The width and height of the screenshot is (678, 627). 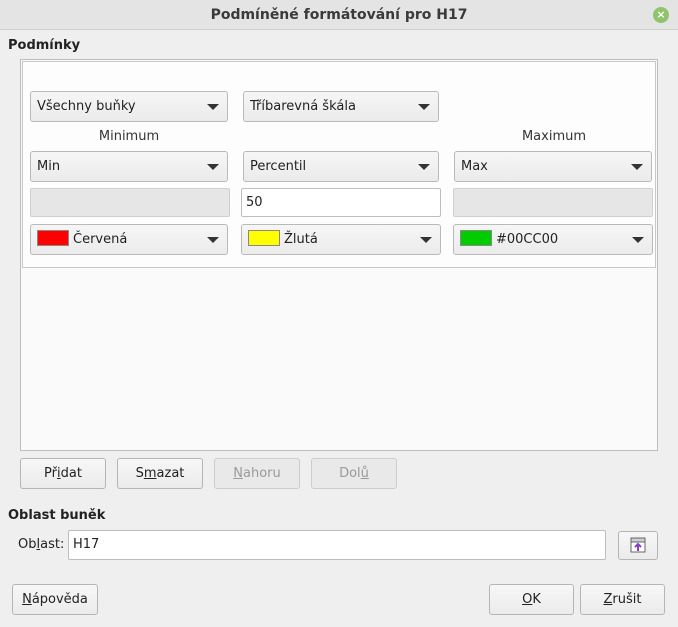 I want to click on ok-label-post: K, so click(x=536, y=599).